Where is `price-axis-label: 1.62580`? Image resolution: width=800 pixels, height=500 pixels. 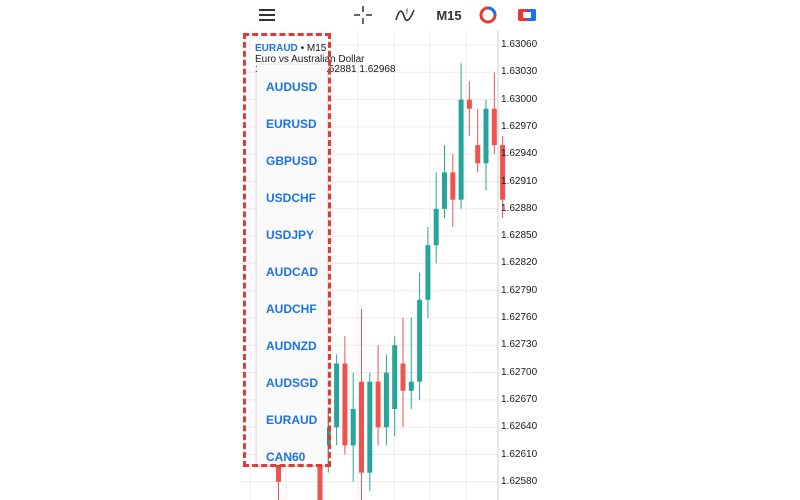
price-axis-label: 1.62580 is located at coordinates (519, 481).